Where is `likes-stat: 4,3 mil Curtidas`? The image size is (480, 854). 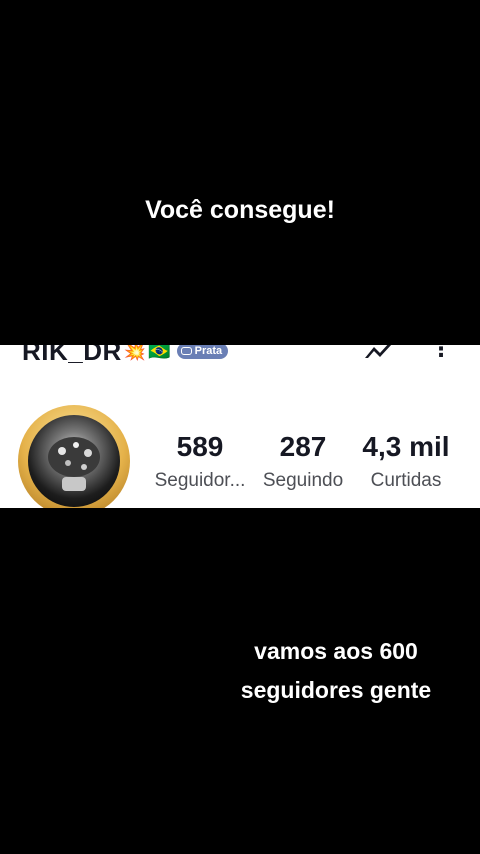
likes-stat: 4,3 mil Curtidas is located at coordinates (406, 461).